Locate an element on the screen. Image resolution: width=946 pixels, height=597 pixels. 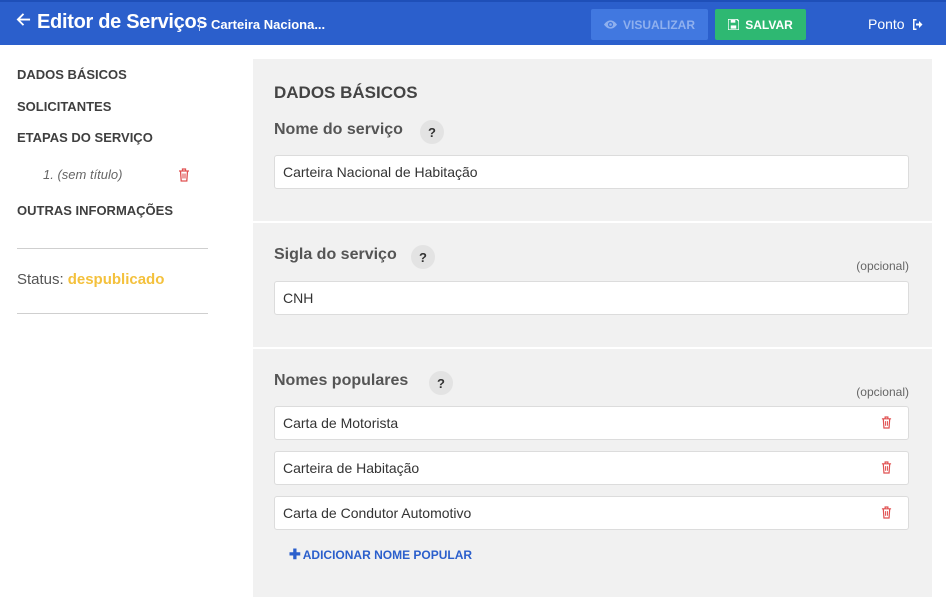
user-logout: Ponto is located at coordinates (896, 24).